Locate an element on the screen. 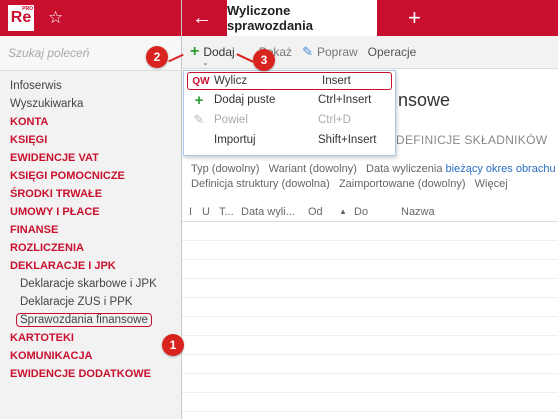 Image resolution: width=558 pixels, height=419 pixels. sidebar-item-label: Deklaracje skarbowe i JPK is located at coordinates (88, 284).